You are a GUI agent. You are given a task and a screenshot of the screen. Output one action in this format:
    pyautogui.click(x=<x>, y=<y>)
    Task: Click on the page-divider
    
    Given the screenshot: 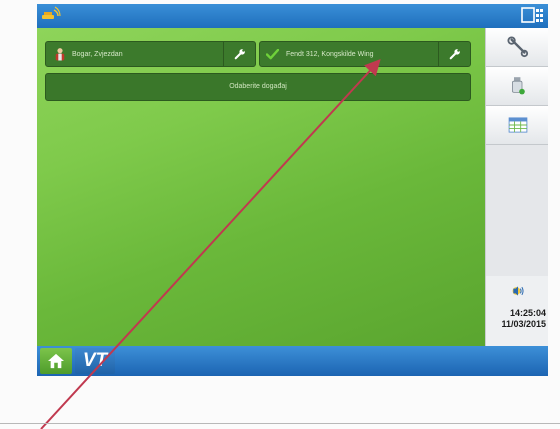 What is the action you would take?
    pyautogui.click(x=280, y=423)
    